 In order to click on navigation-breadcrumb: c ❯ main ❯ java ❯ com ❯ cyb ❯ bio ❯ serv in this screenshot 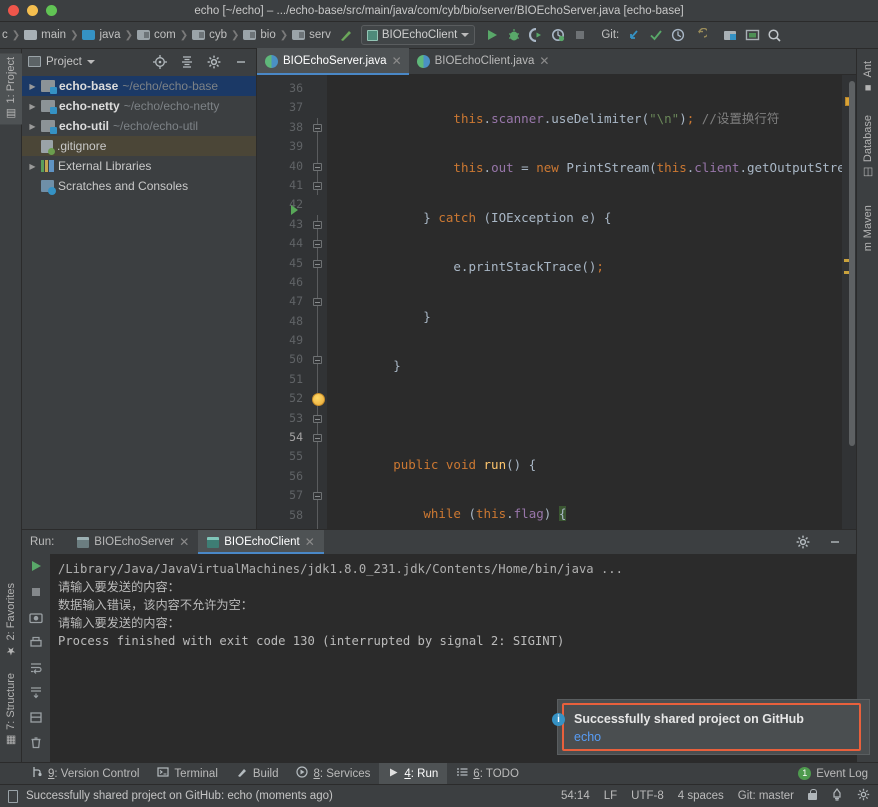, I will do `click(166, 35)`.